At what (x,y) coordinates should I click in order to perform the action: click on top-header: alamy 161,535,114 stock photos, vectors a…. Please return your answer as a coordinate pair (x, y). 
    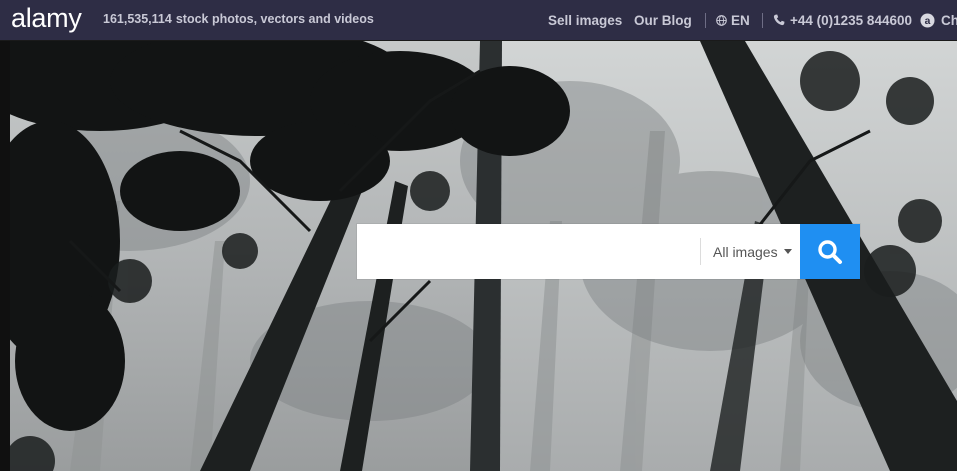
    Looking at the image, I should click on (478, 20).